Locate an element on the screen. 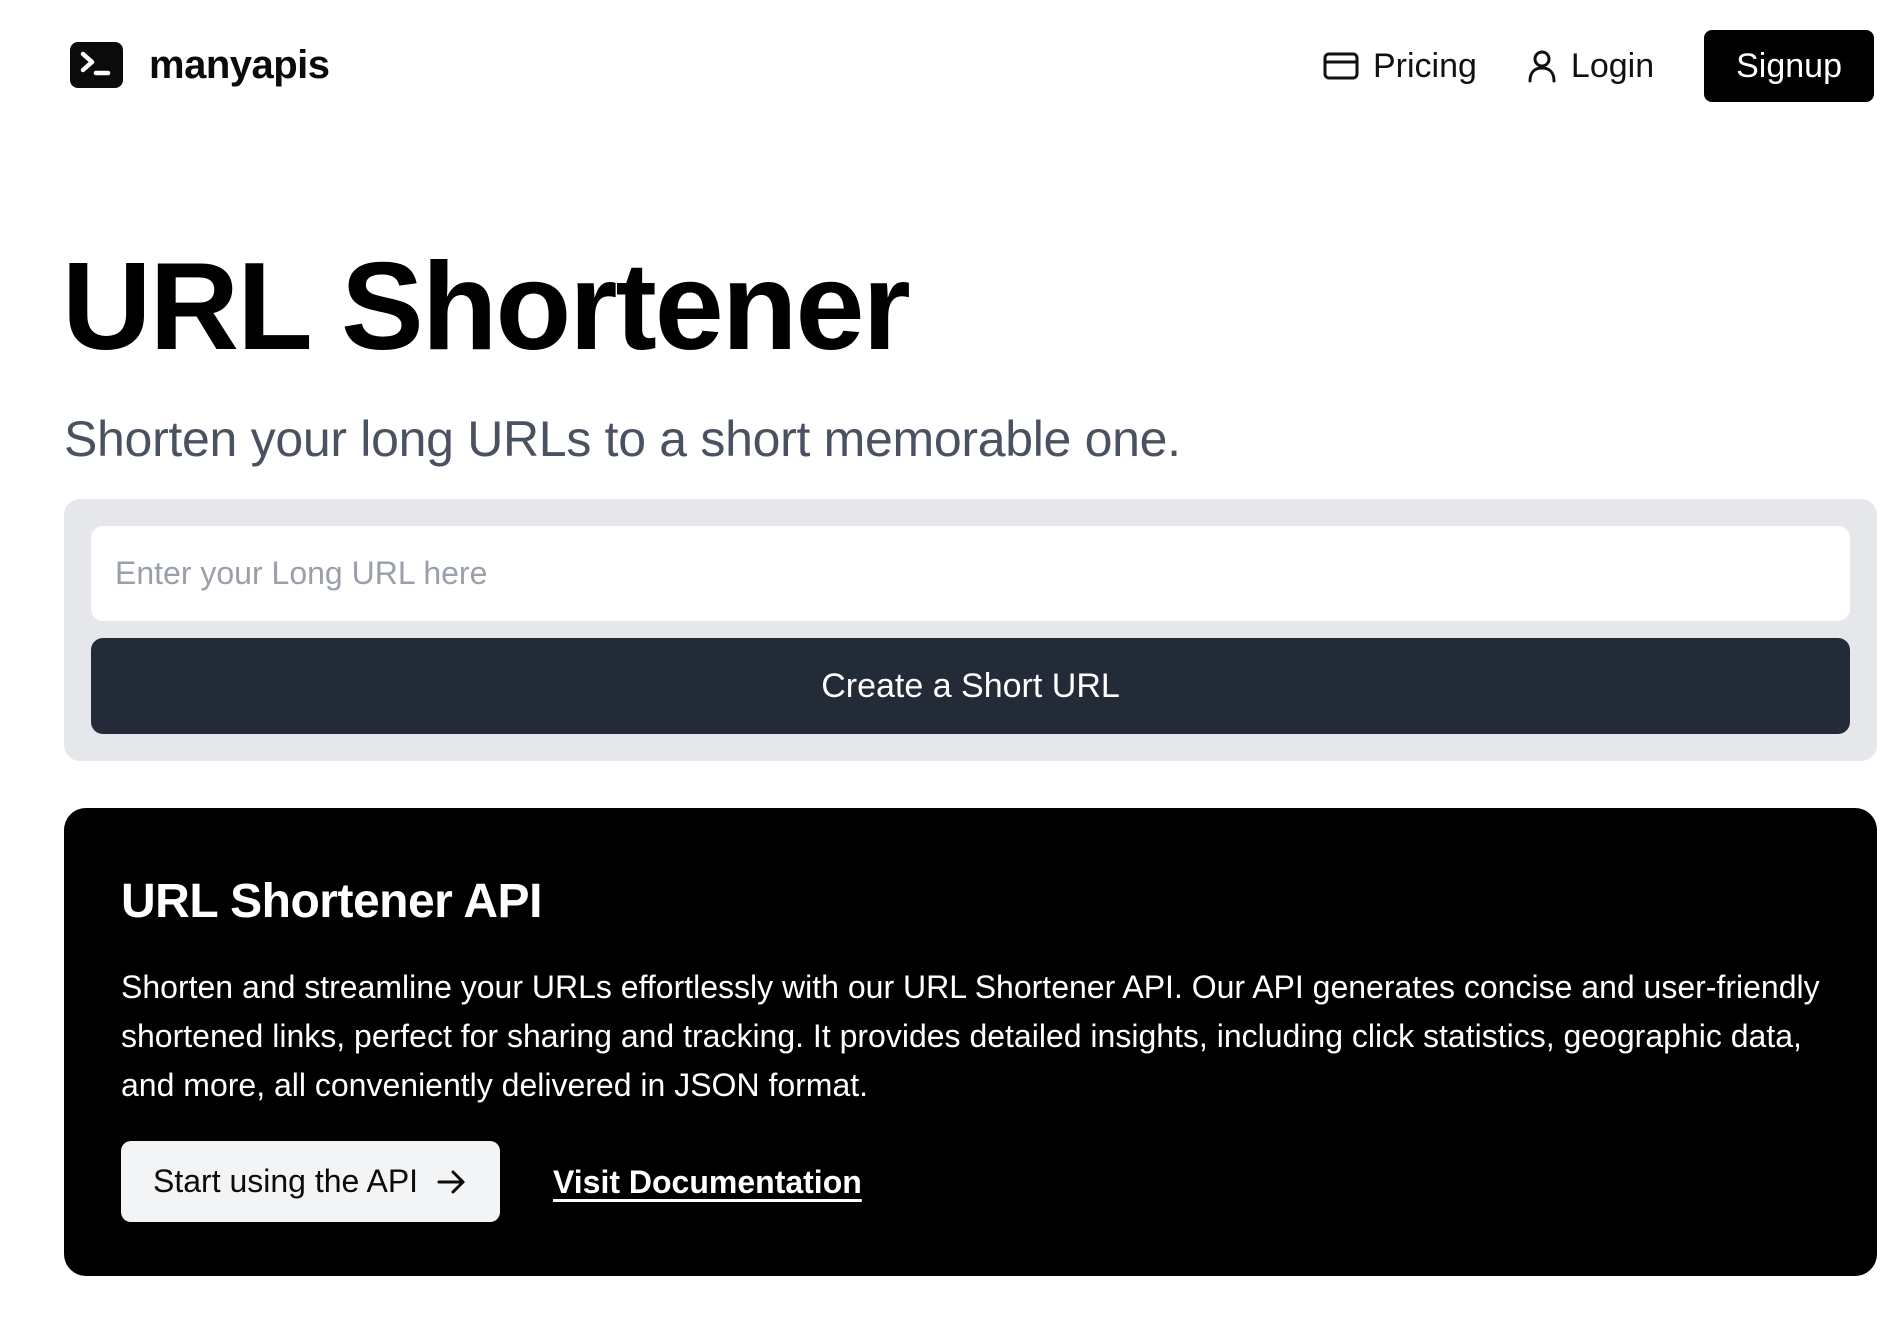 This screenshot has width=1902, height=1318. signup-button: Signup is located at coordinates (1789, 66).